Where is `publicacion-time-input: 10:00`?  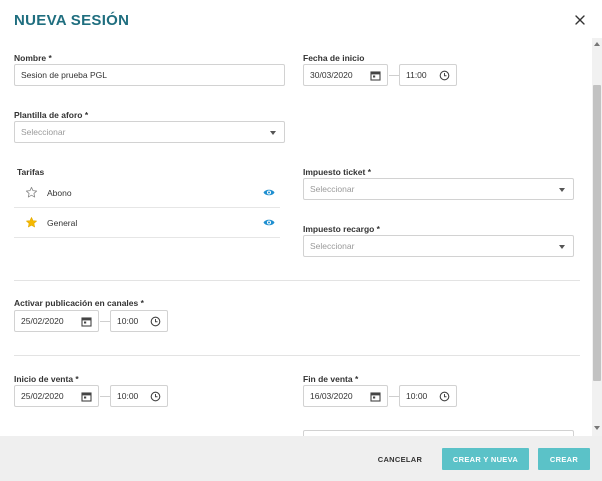
publicacion-time-input: 10:00 is located at coordinates (139, 321).